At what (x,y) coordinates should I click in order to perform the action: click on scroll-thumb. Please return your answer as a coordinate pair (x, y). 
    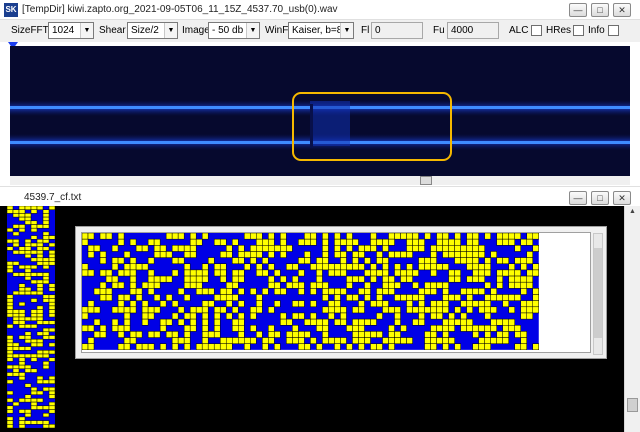
    Looking at the image, I should click on (632, 405).